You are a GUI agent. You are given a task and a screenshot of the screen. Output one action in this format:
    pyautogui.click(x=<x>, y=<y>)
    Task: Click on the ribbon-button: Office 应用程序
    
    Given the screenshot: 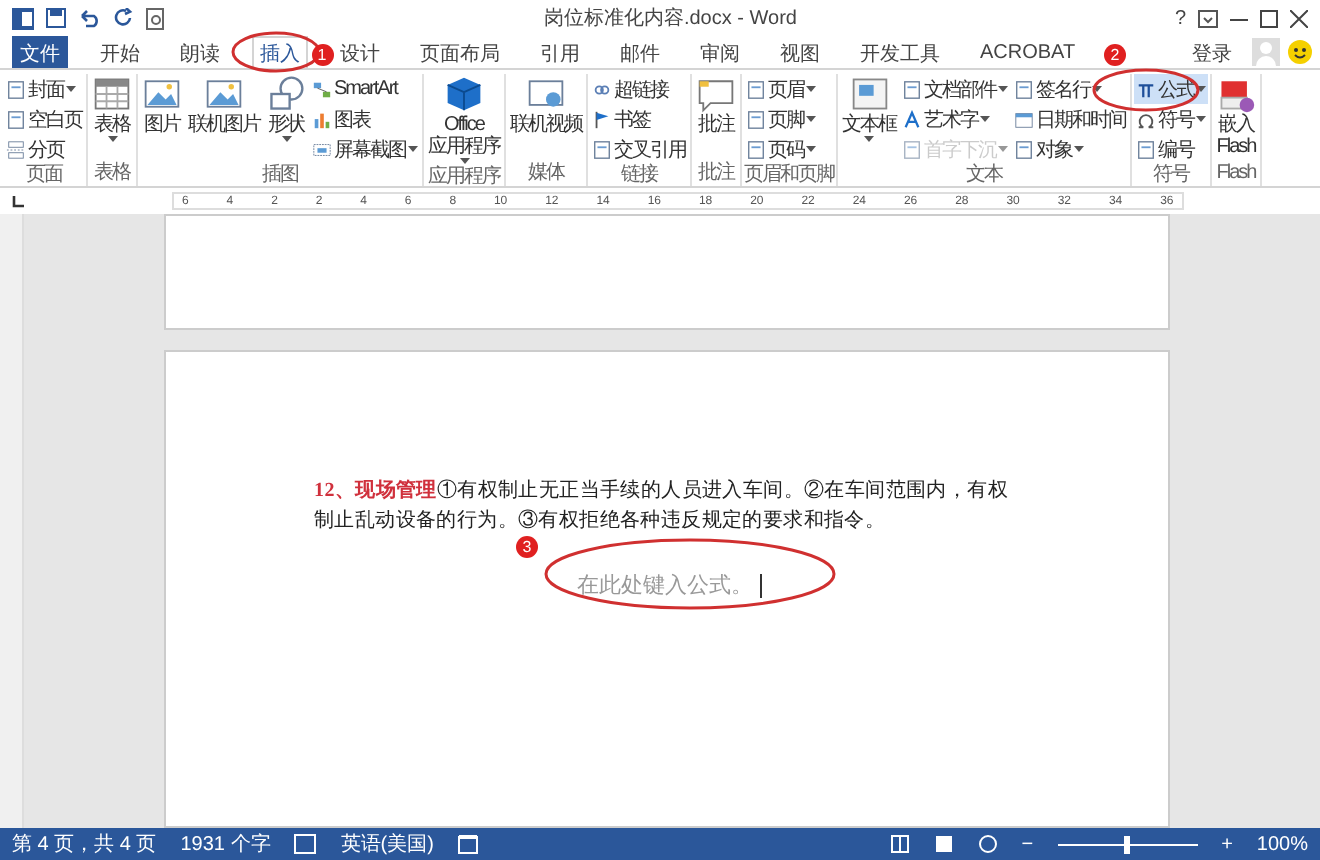 What is the action you would take?
    pyautogui.click(x=464, y=120)
    